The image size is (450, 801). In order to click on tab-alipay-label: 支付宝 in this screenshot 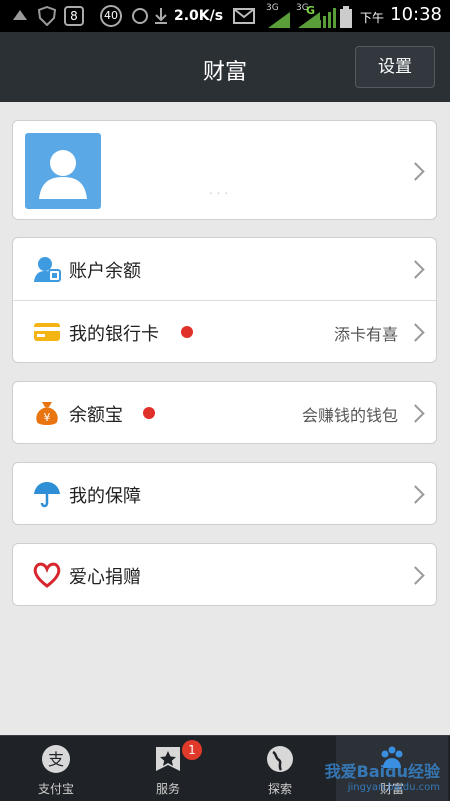, I will do `click(55, 789)`.